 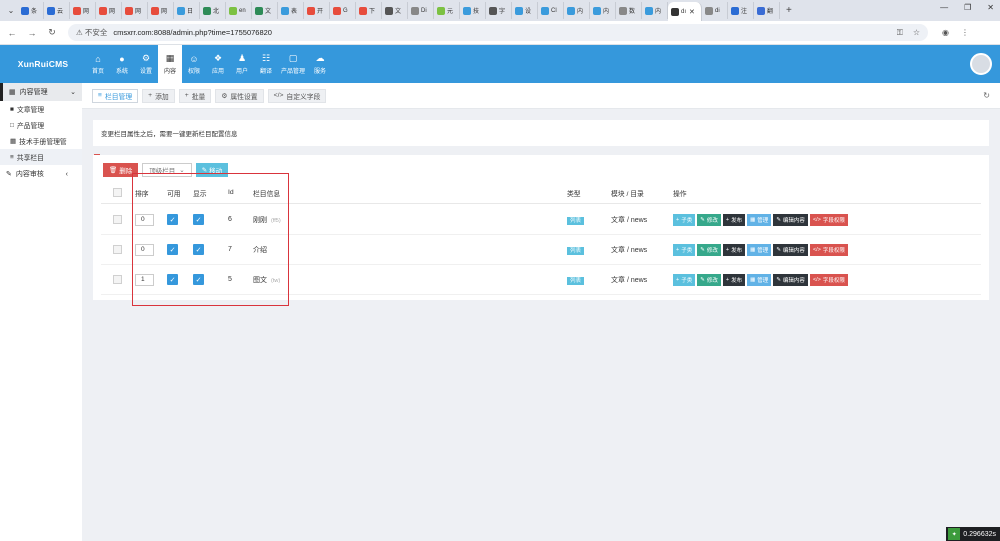 What do you see at coordinates (12, 33) in the screenshot?
I see `back-icon: ←` at bounding box center [12, 33].